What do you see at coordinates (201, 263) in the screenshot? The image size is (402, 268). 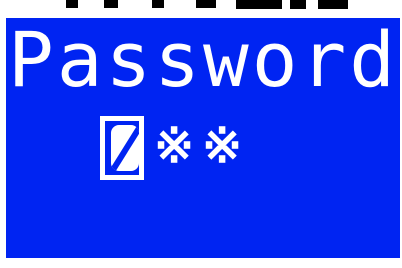 I see `bottom-bezel` at bounding box center [201, 263].